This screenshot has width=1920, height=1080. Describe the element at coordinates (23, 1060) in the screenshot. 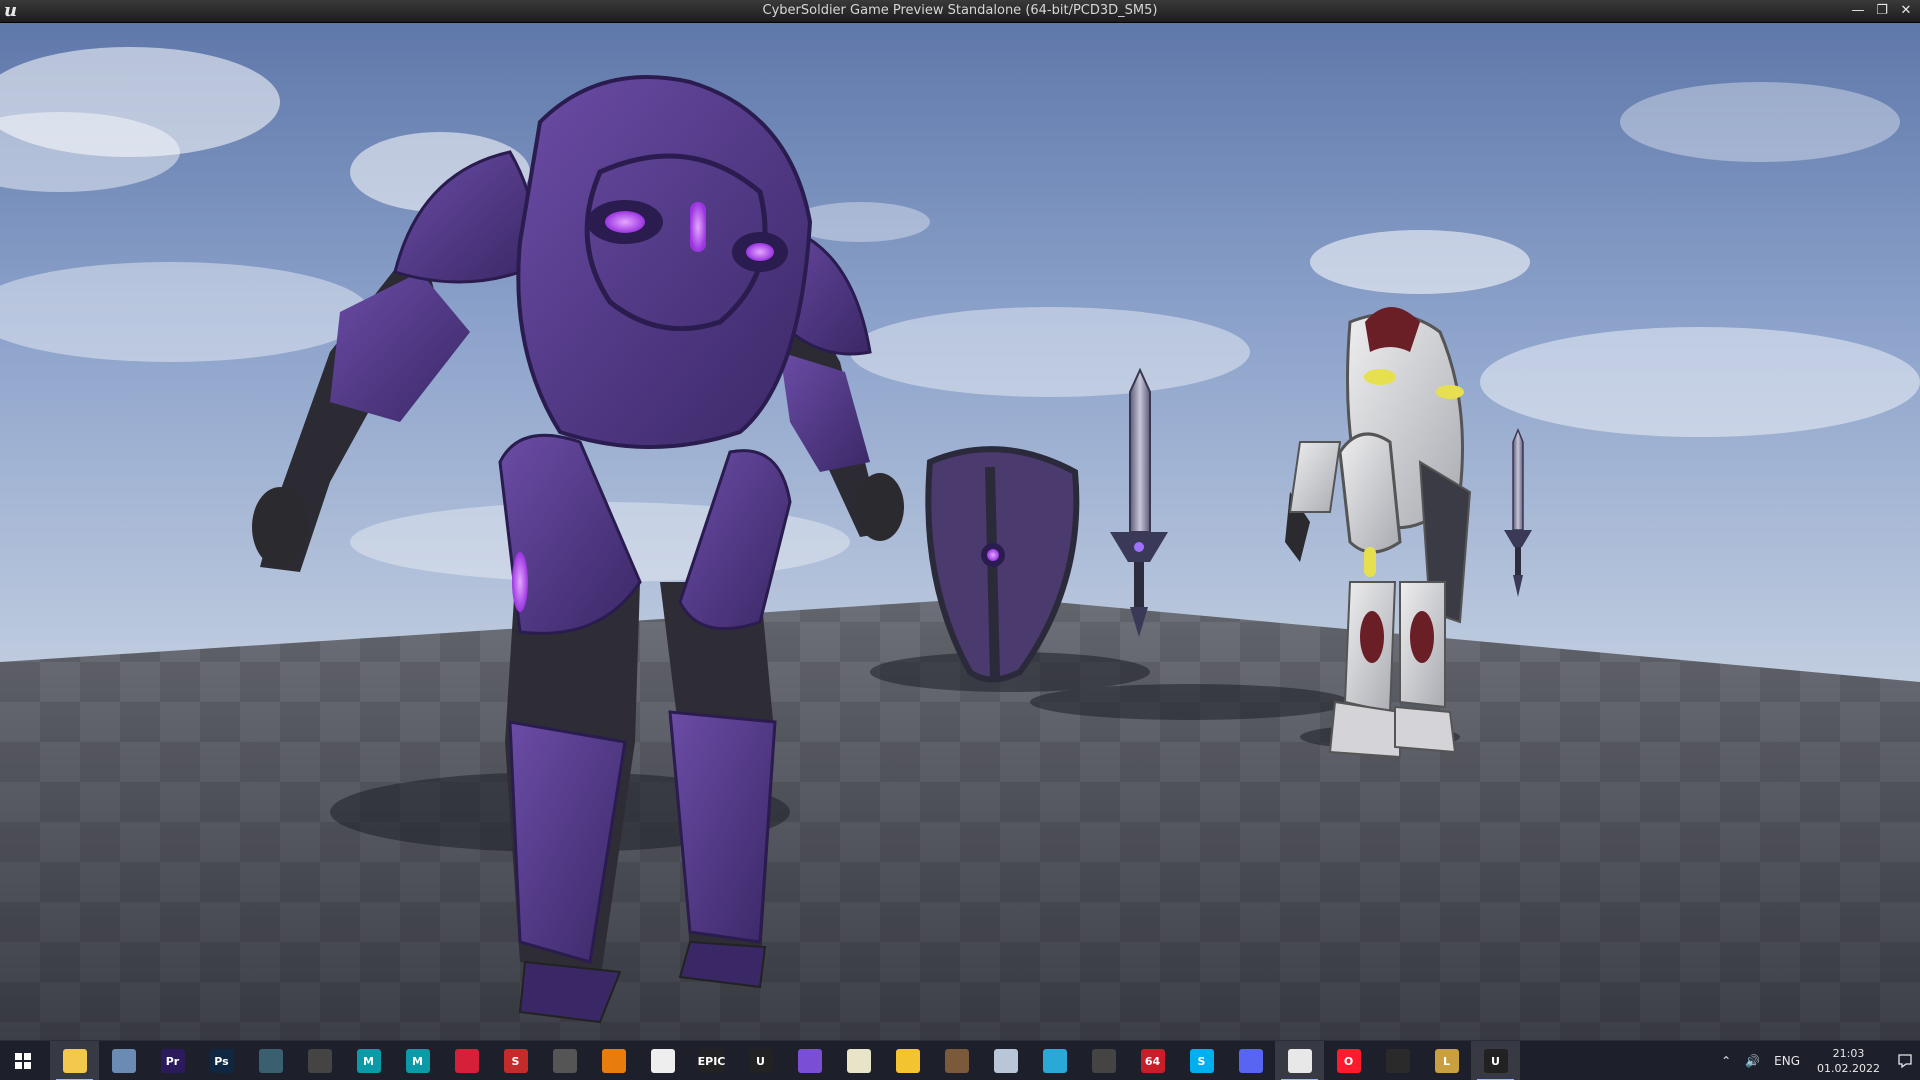

I see `windows-start-icon` at that location.